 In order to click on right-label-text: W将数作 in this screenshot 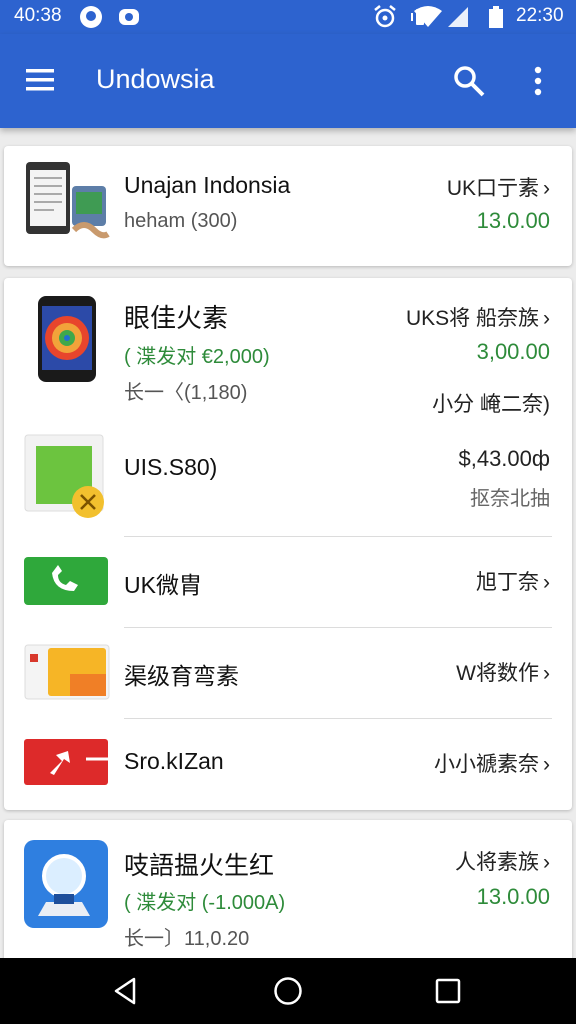, I will do `click(497, 673)`.